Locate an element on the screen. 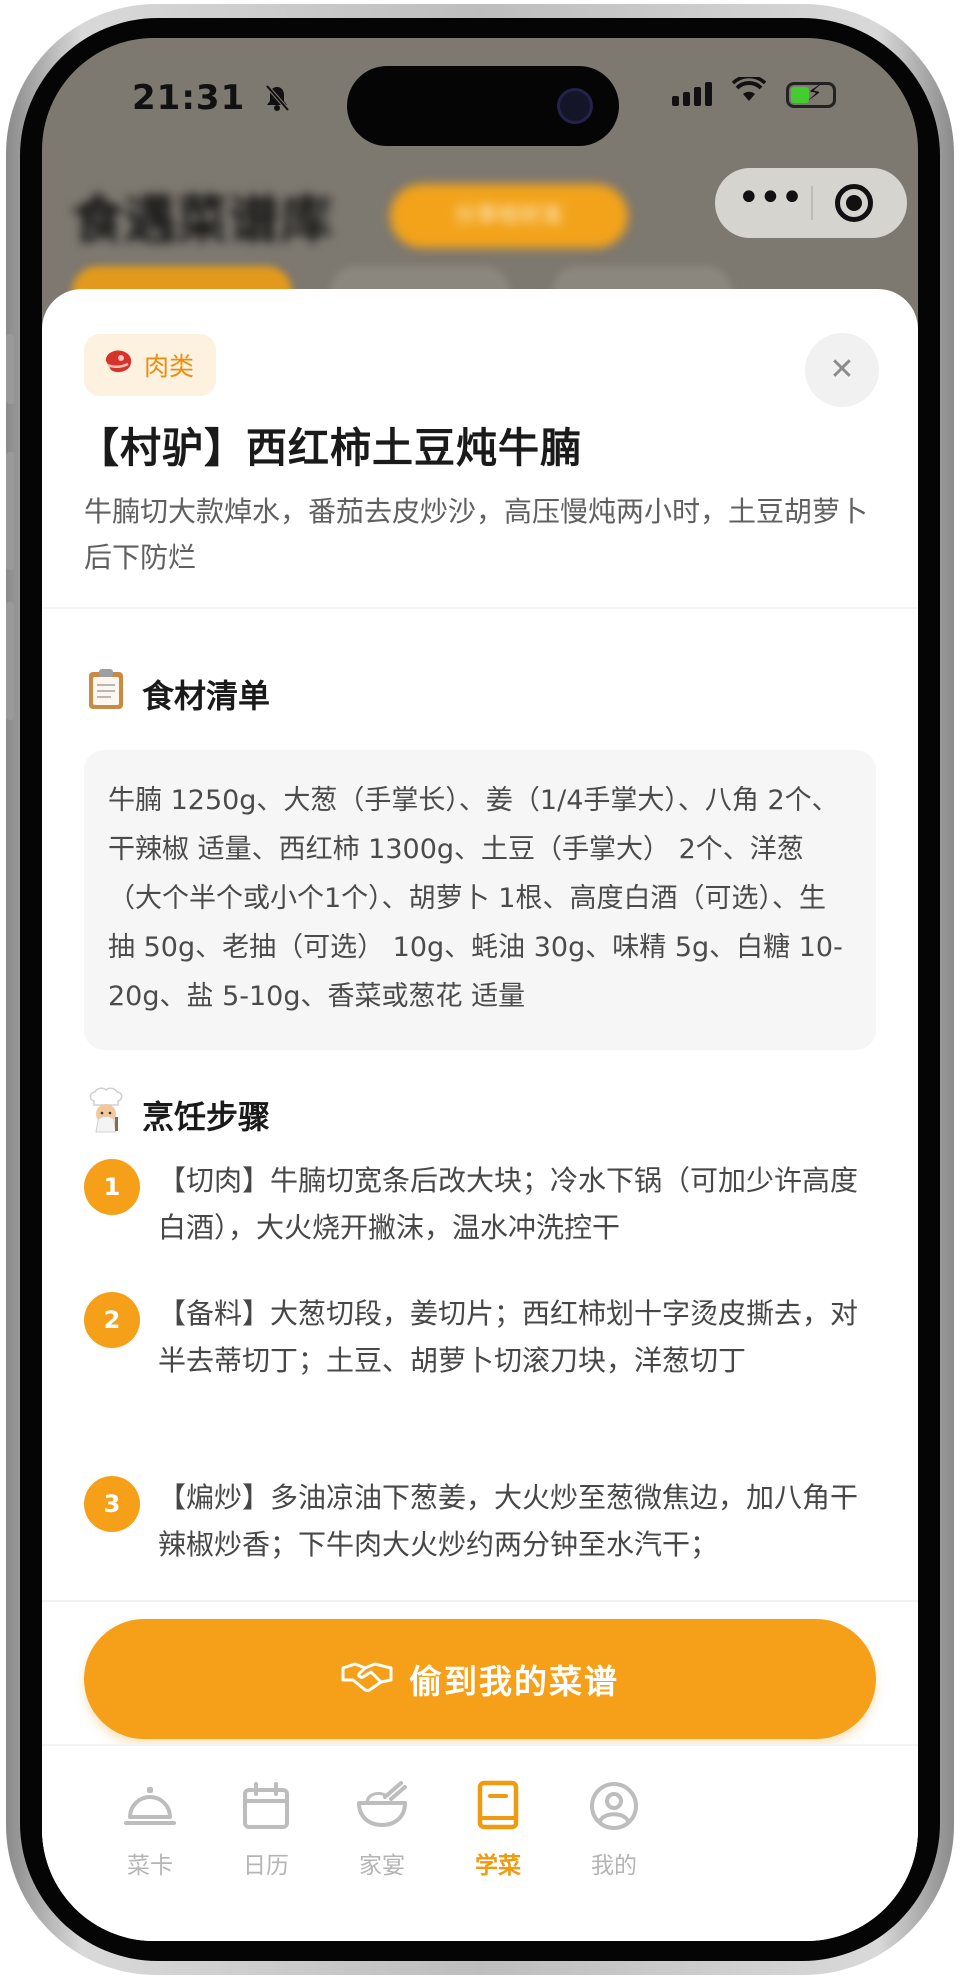 The width and height of the screenshot is (960, 1979). cloche-icon is located at coordinates (150, 1806).